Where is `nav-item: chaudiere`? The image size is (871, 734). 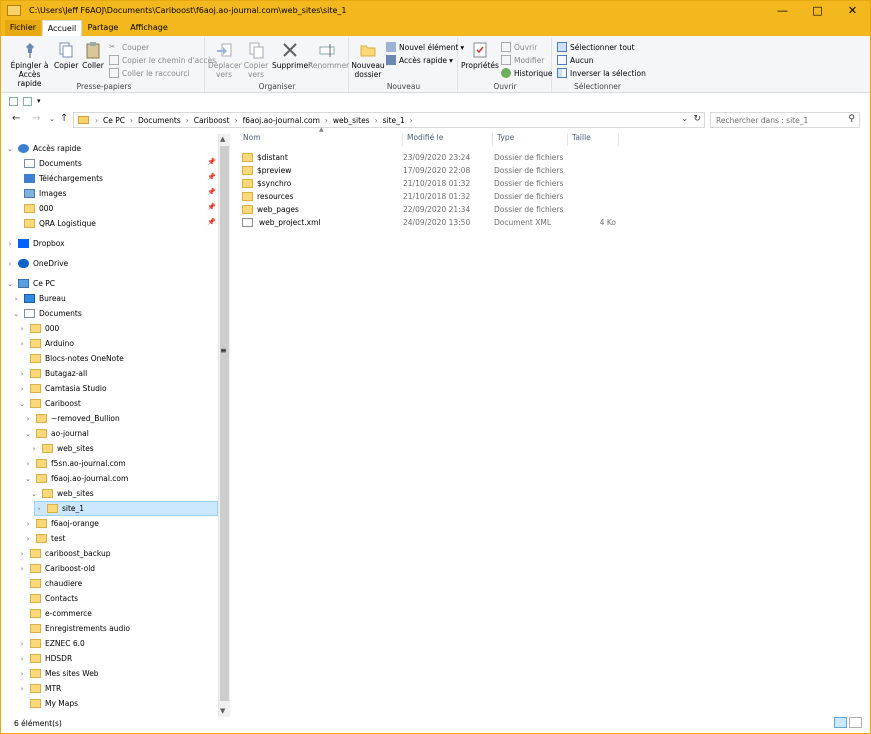
nav-item: chaudiere is located at coordinates (50, 583).